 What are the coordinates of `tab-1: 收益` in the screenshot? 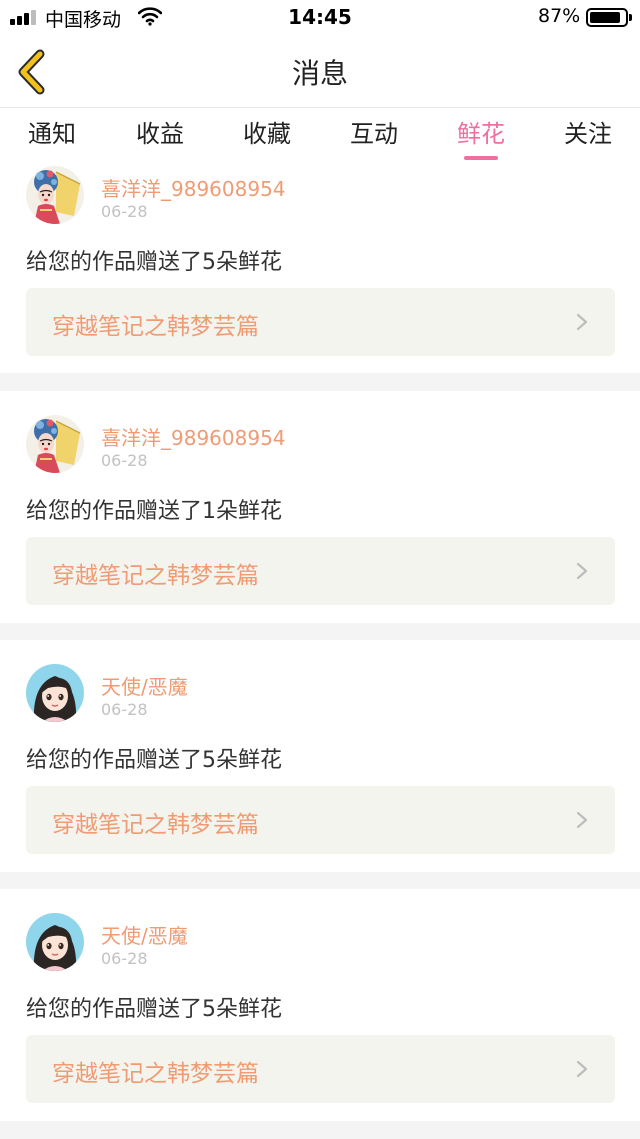 It's located at (160, 136).